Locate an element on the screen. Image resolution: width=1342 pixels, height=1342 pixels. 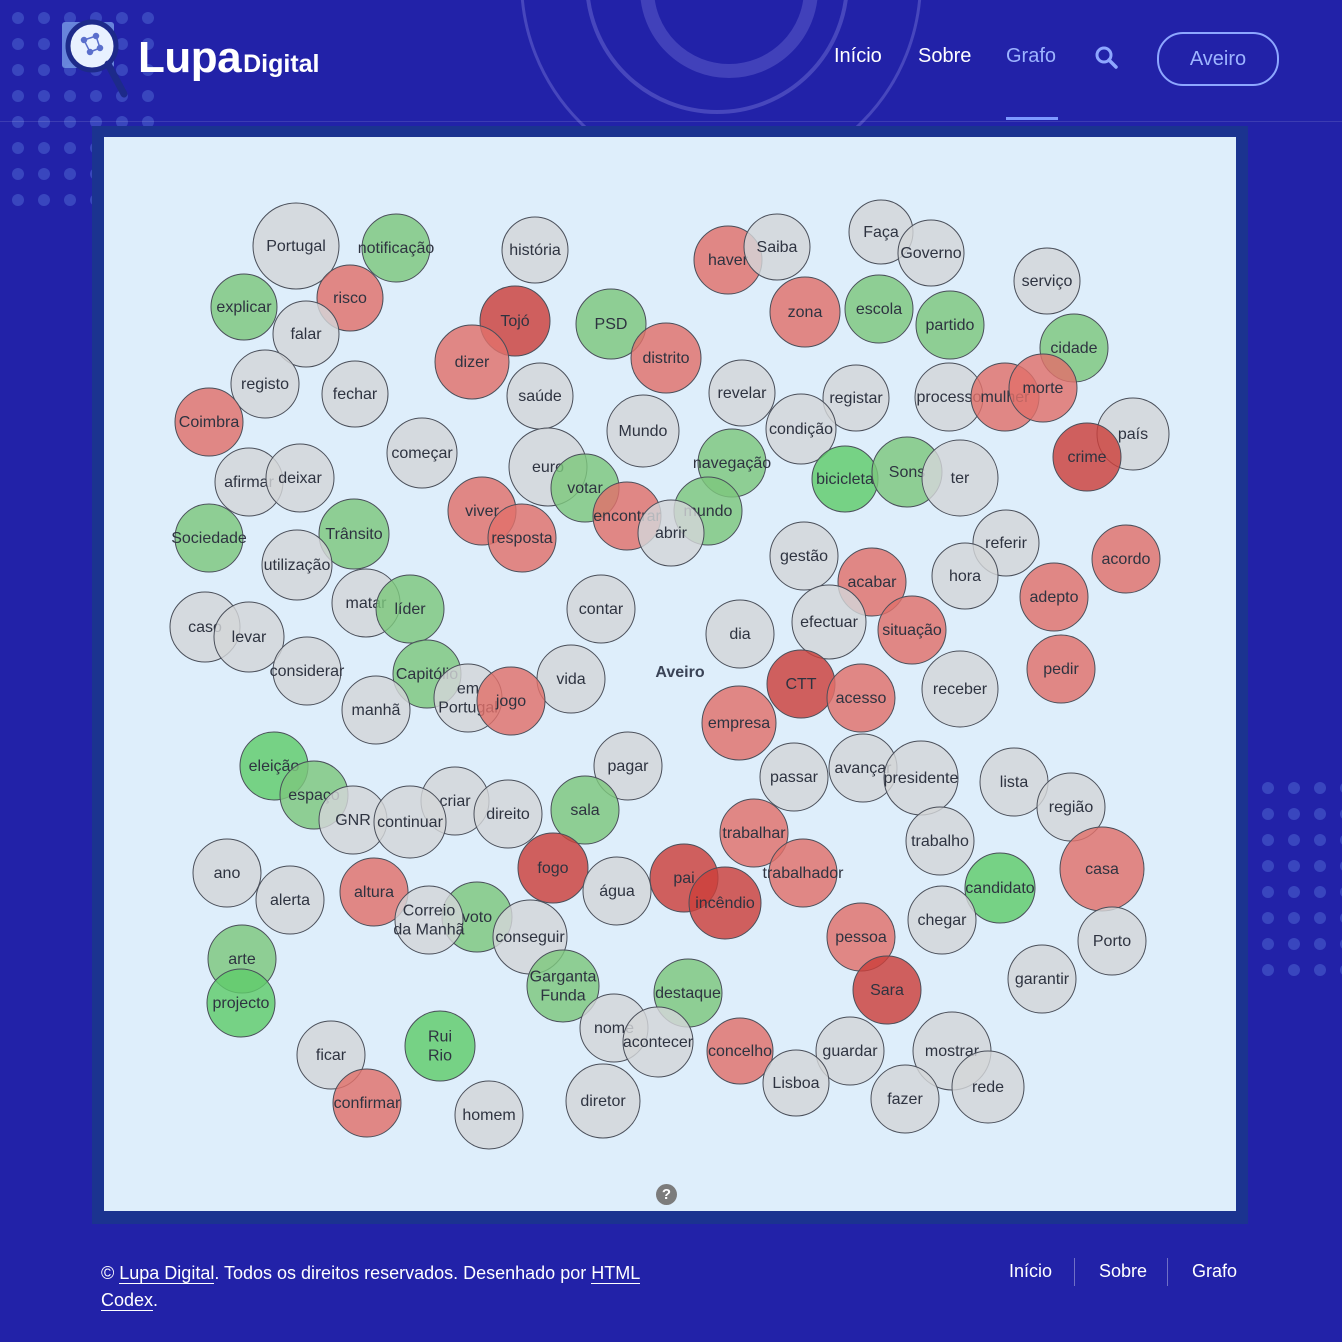
graph-node: Rui Rio is located at coordinates (440, 1046).